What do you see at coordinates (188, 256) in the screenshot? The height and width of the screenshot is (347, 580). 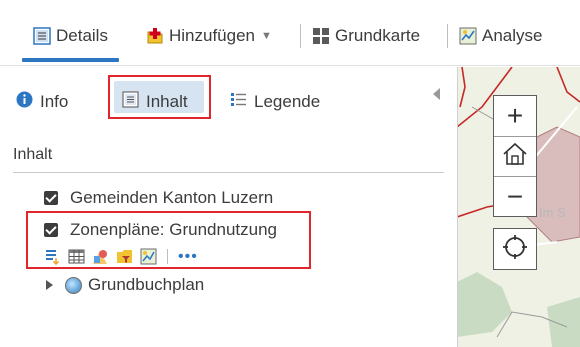 I see `more-options-icon: •••` at bounding box center [188, 256].